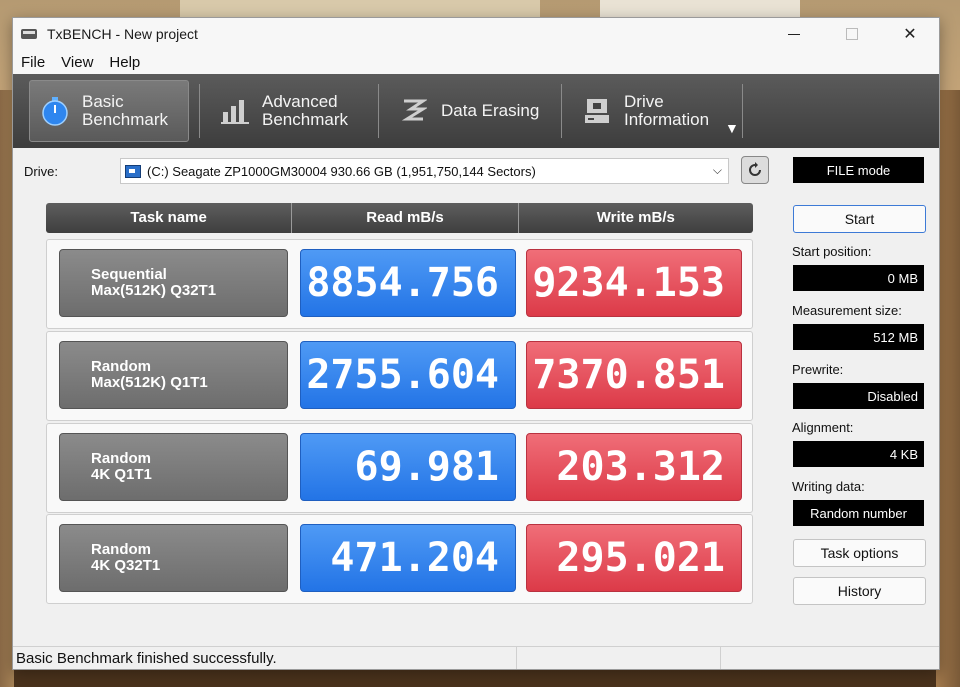 The width and height of the screenshot is (960, 687). What do you see at coordinates (828, 486) in the screenshot?
I see `writing-data-label: Writing data:` at bounding box center [828, 486].